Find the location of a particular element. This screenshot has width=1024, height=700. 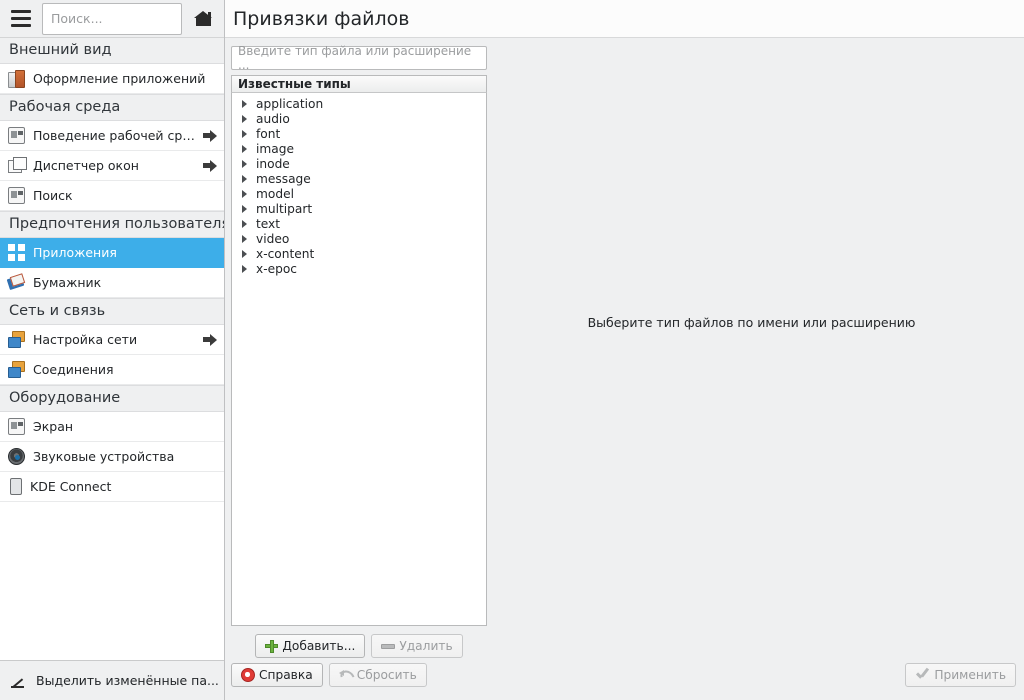

mimetype-label: video is located at coordinates (273, 238).